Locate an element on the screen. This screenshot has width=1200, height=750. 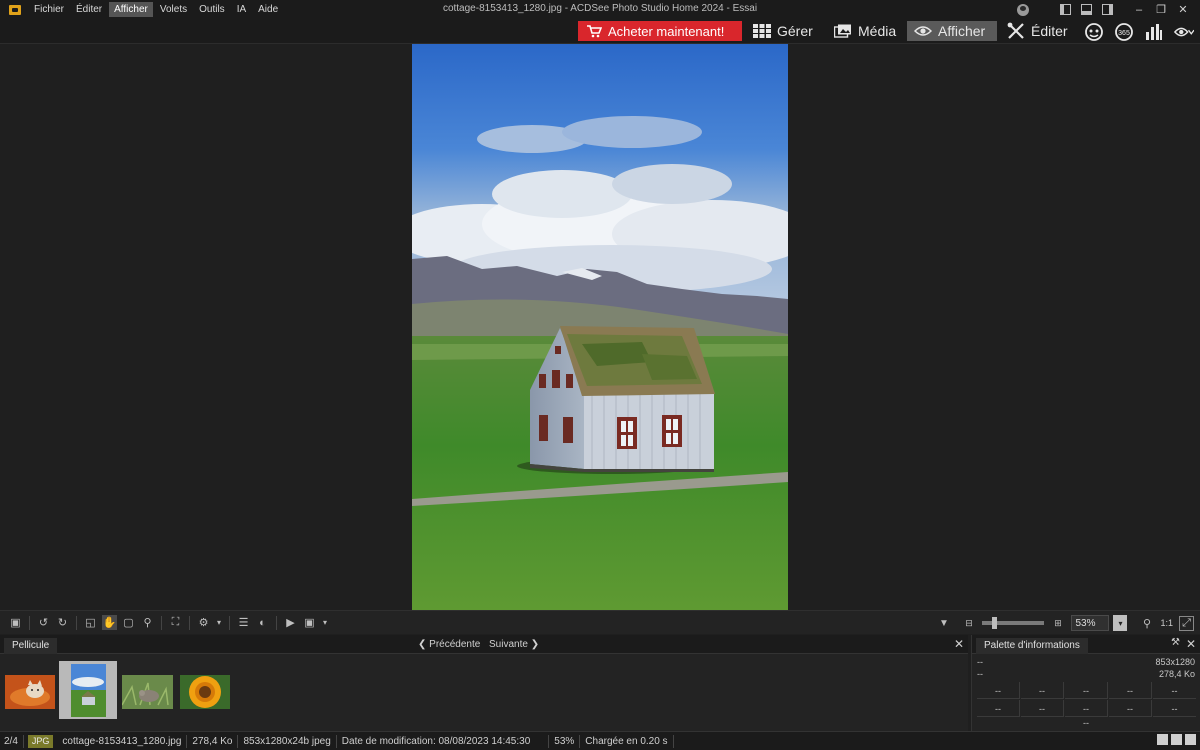
info-row: -- 278,4 Ko is located at coordinates (1086, 675).